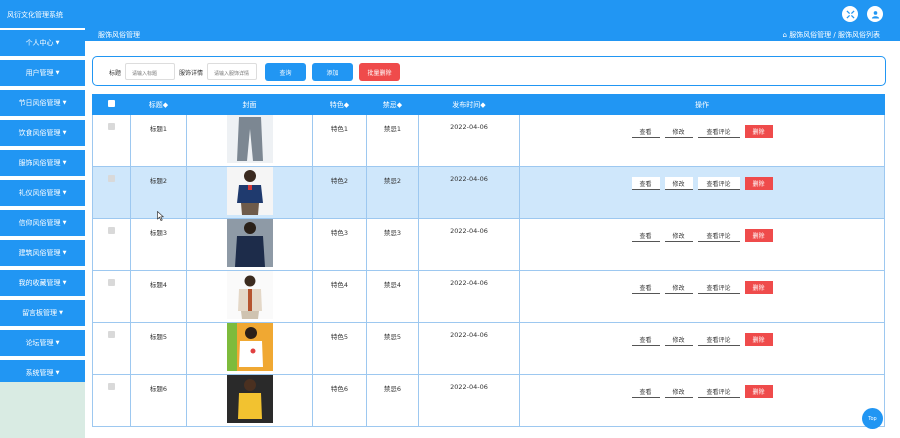 This screenshot has width=900, height=438. I want to click on sidebar-item-clothing: 服饰风俗管理 ▼, so click(42, 164).